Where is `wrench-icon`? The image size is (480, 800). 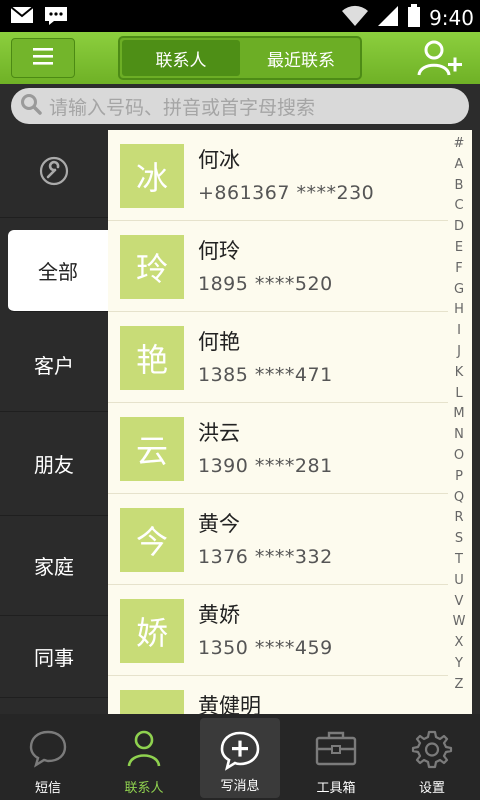
wrench-icon is located at coordinates (54, 173).